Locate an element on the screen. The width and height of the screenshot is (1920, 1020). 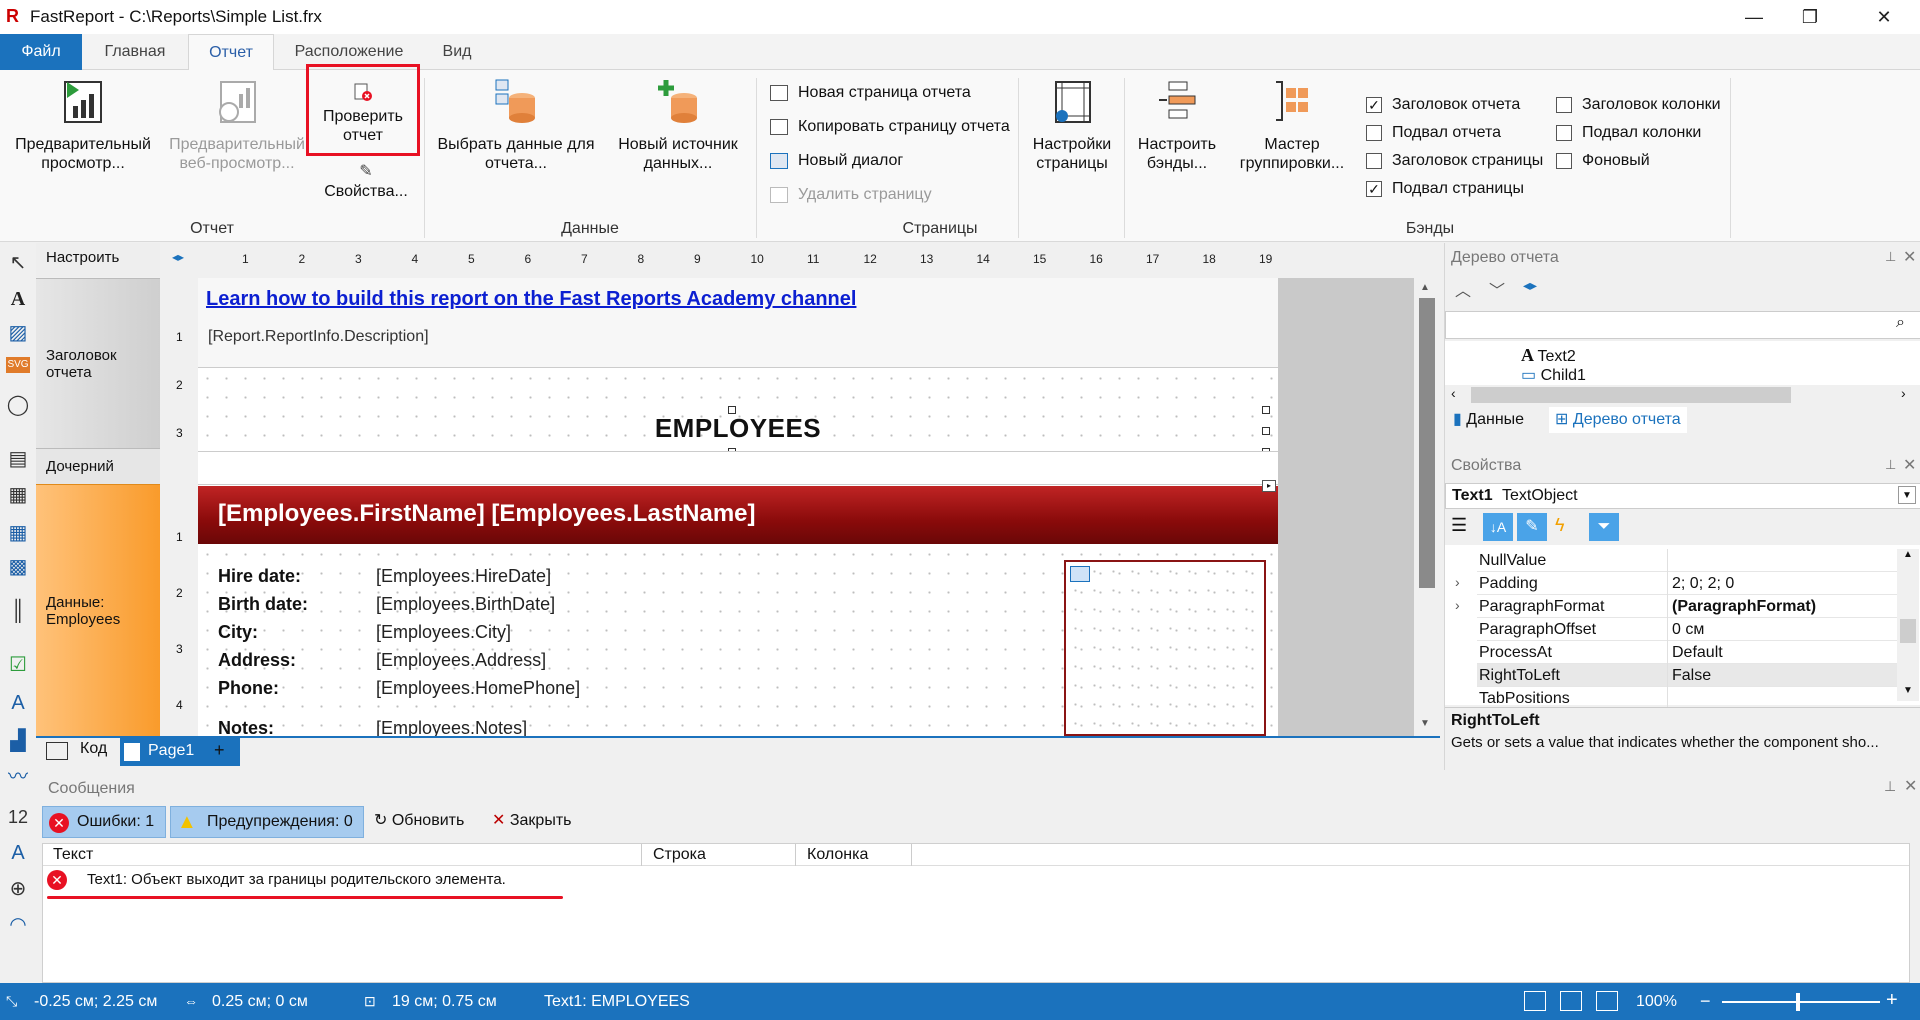
tree-hscroll: ‹ › is located at coordinates (1682, 395).